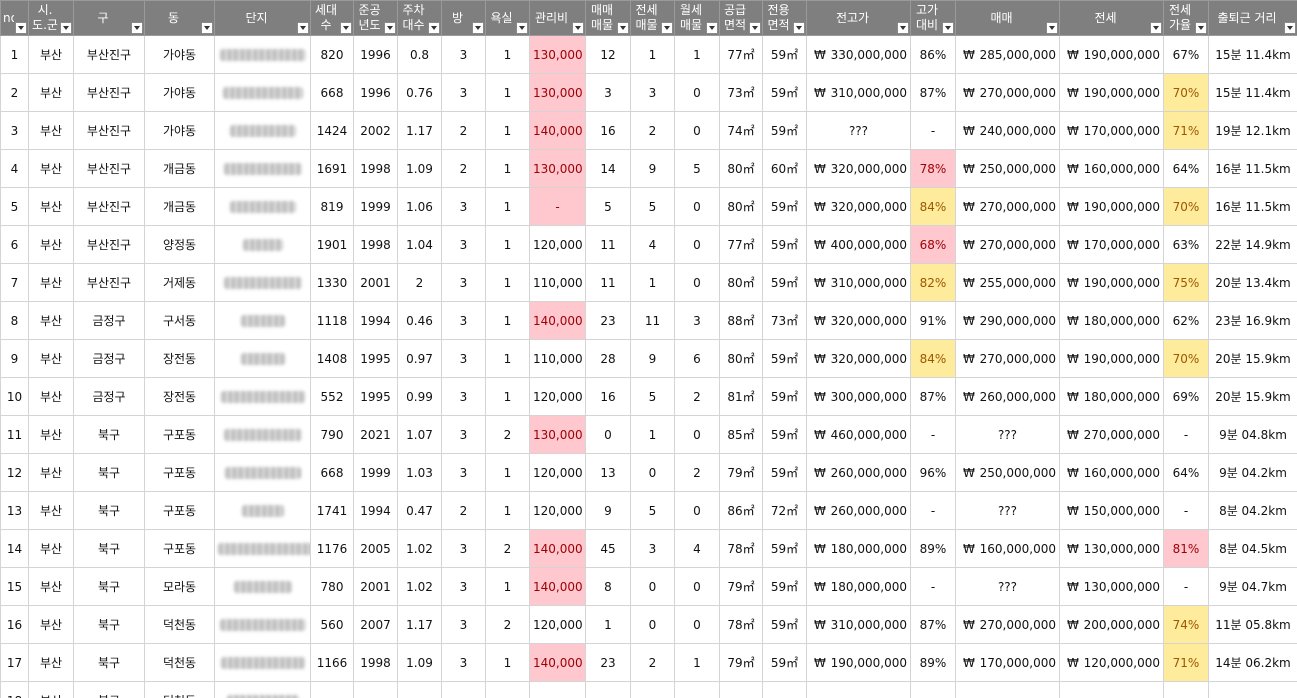 This screenshot has height=698, width=1297. Describe the element at coordinates (375, 130) in the screenshot. I see `built-year-cell: 2002` at that location.